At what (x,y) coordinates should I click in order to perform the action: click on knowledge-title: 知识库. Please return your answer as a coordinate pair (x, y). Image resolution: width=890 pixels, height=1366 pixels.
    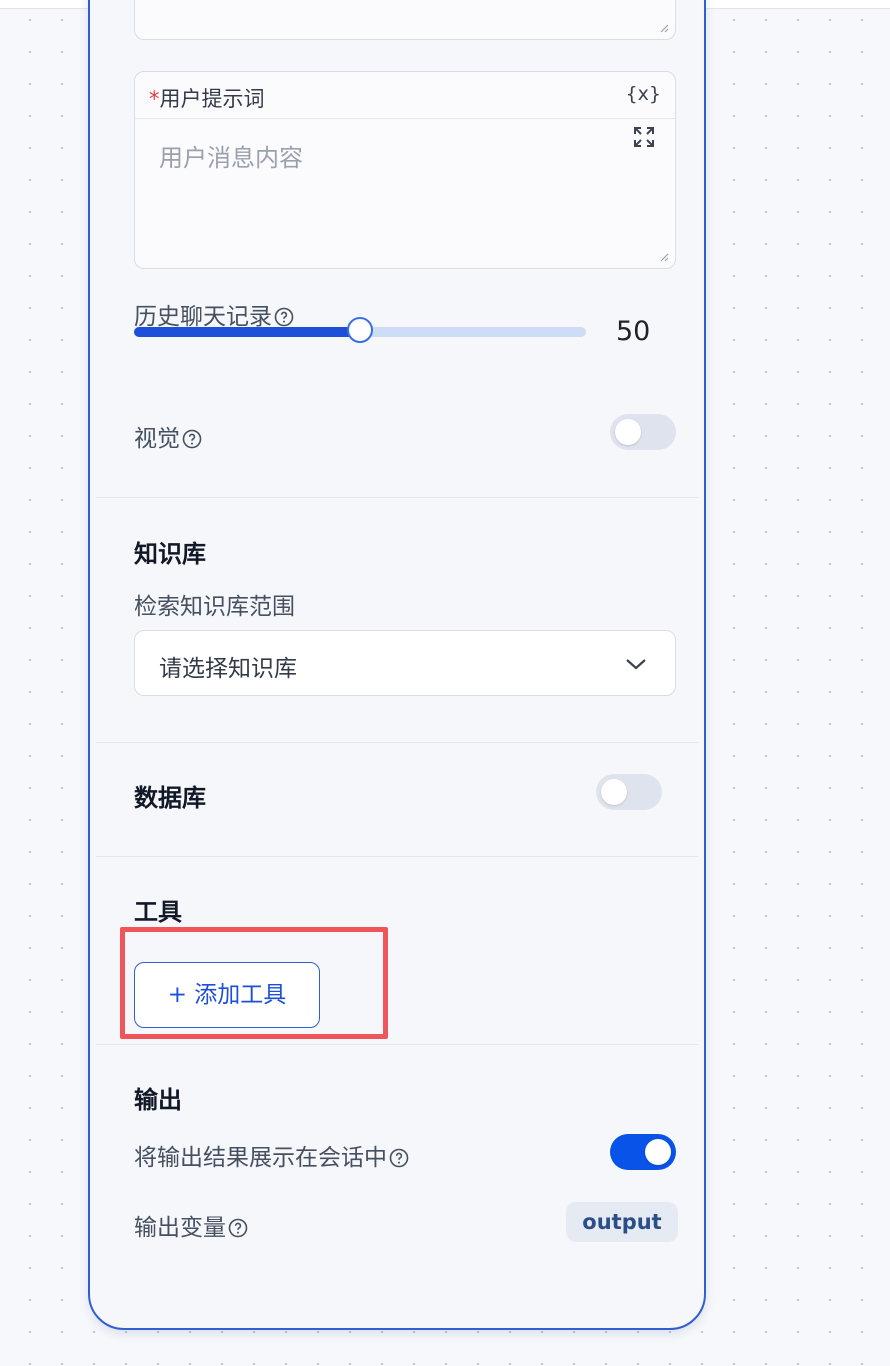
    Looking at the image, I should click on (170, 554).